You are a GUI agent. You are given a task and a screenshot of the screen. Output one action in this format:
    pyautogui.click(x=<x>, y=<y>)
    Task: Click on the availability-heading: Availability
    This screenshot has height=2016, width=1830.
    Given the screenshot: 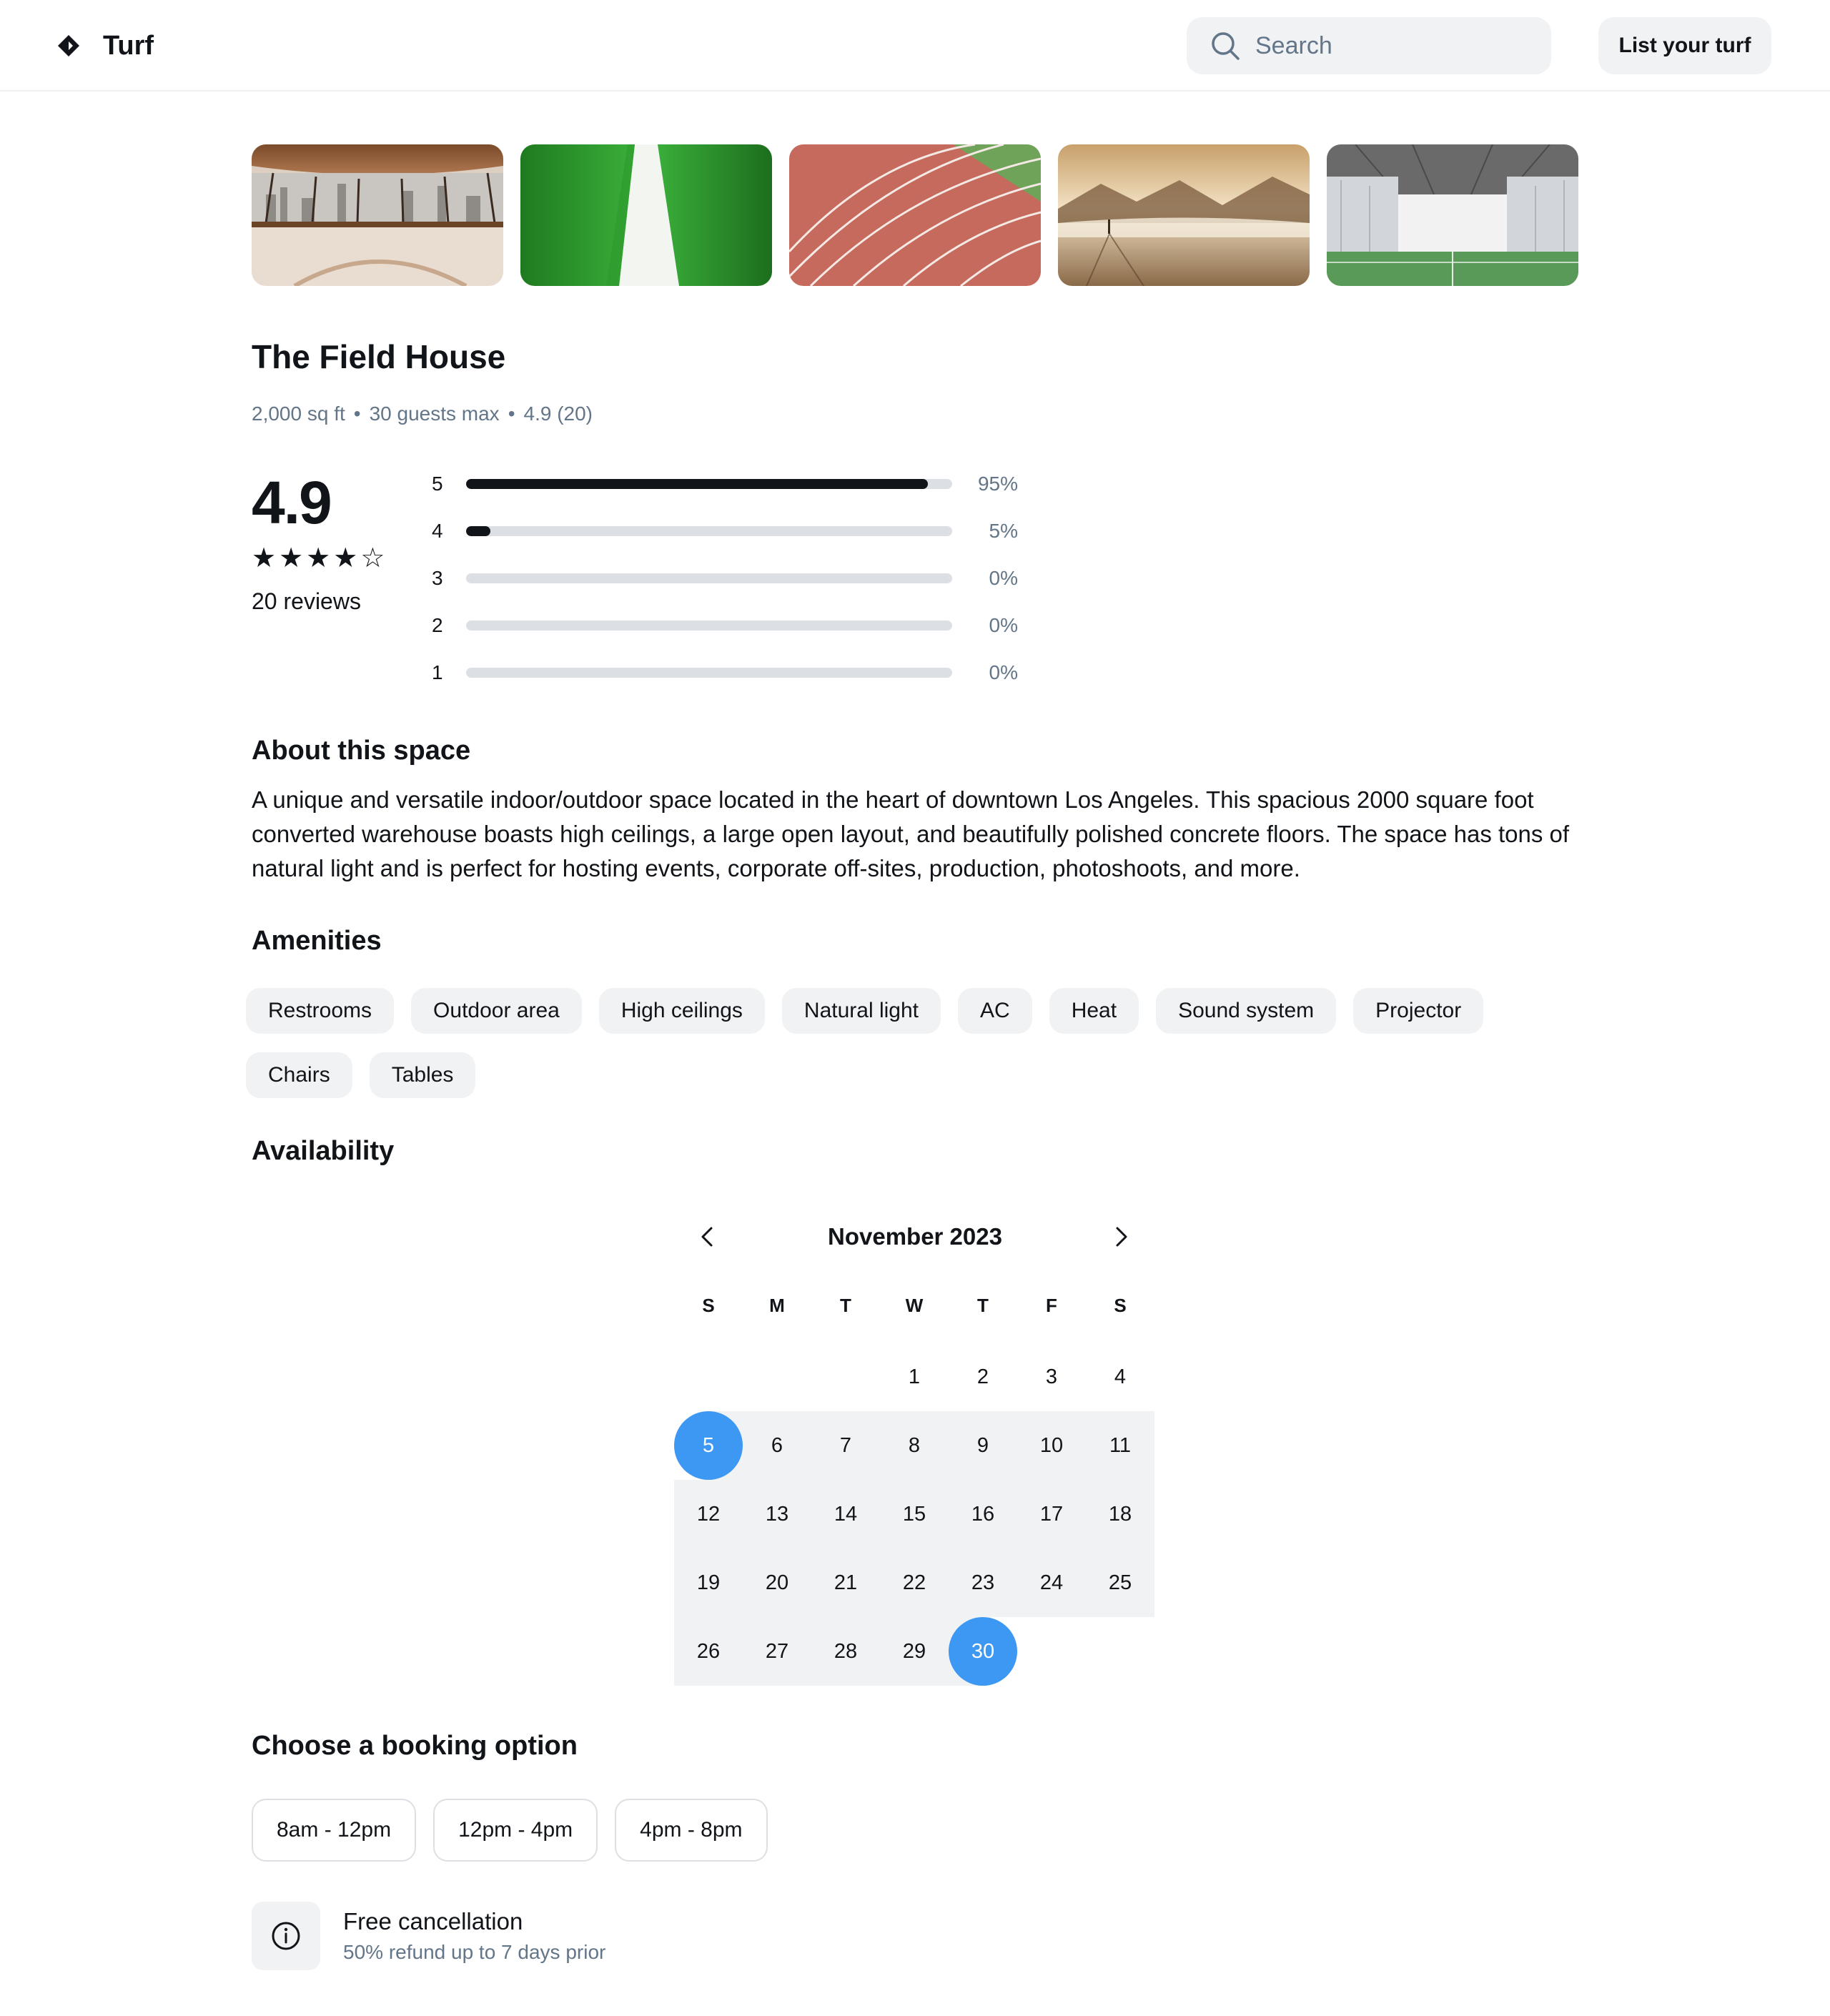 What is the action you would take?
    pyautogui.click(x=323, y=1151)
    